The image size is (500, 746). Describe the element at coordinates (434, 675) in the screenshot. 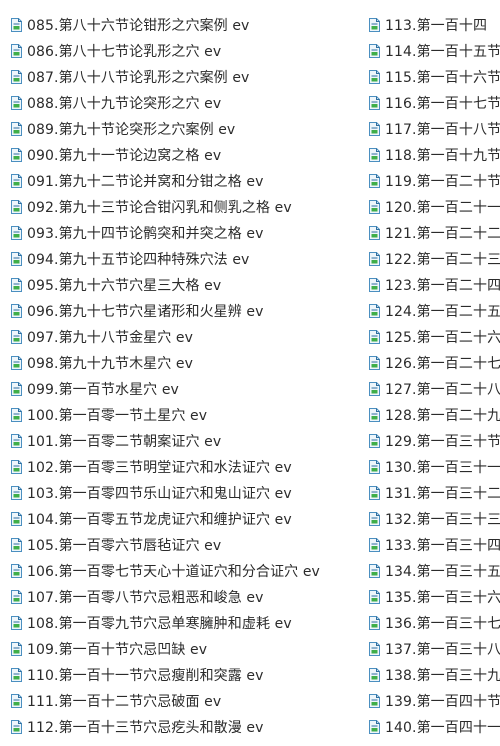

I see `file-list-item: 138.第一百三十九` at that location.